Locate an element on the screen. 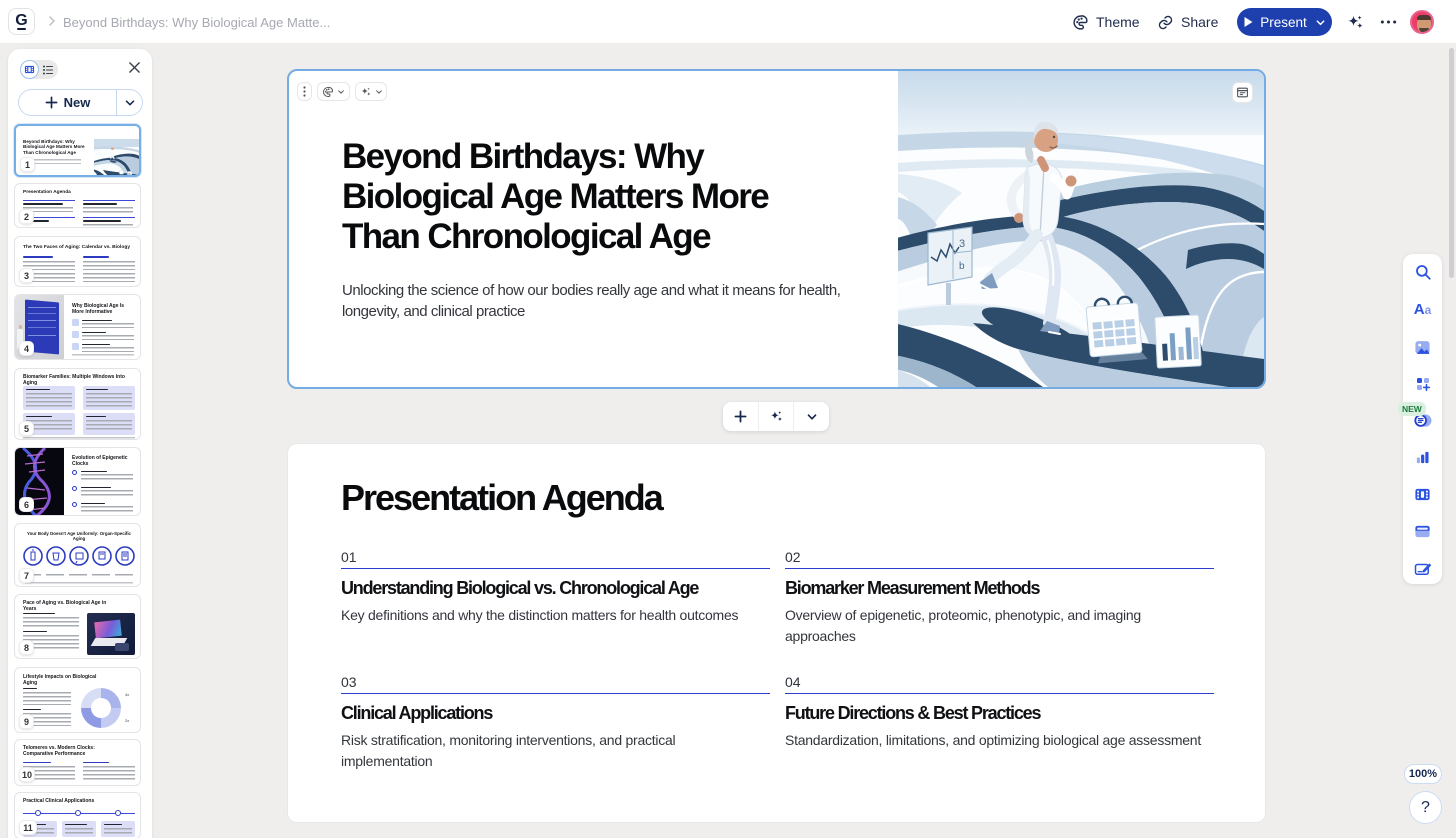 The height and width of the screenshot is (838, 1456). svg-text: b is located at coordinates (962, 266).